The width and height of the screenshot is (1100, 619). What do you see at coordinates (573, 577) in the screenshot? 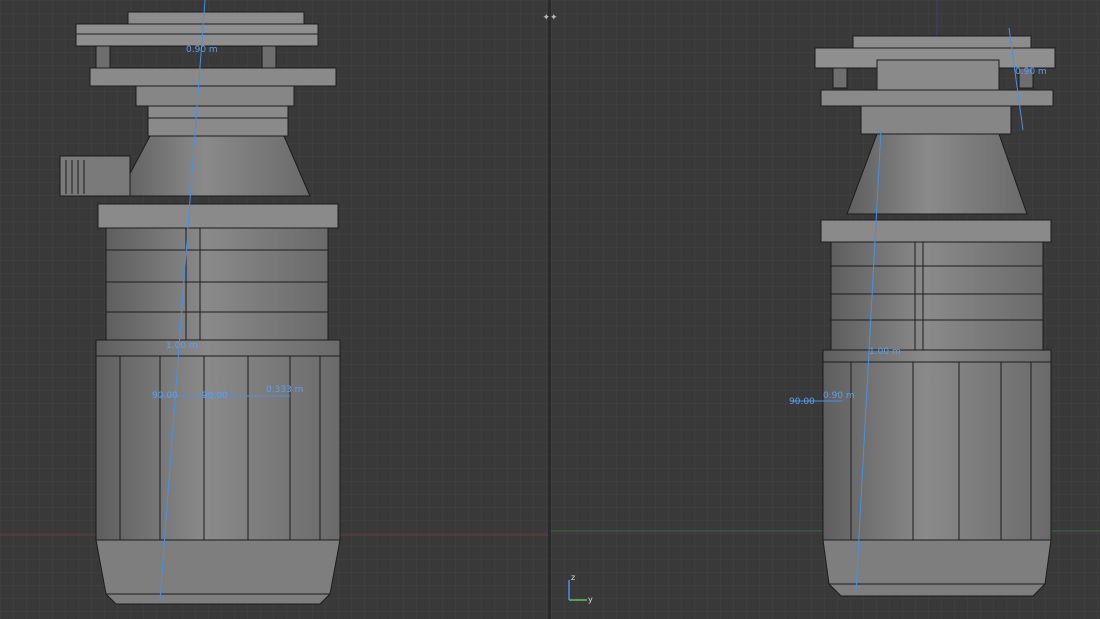
I see `axis-z-label: z` at bounding box center [573, 577].